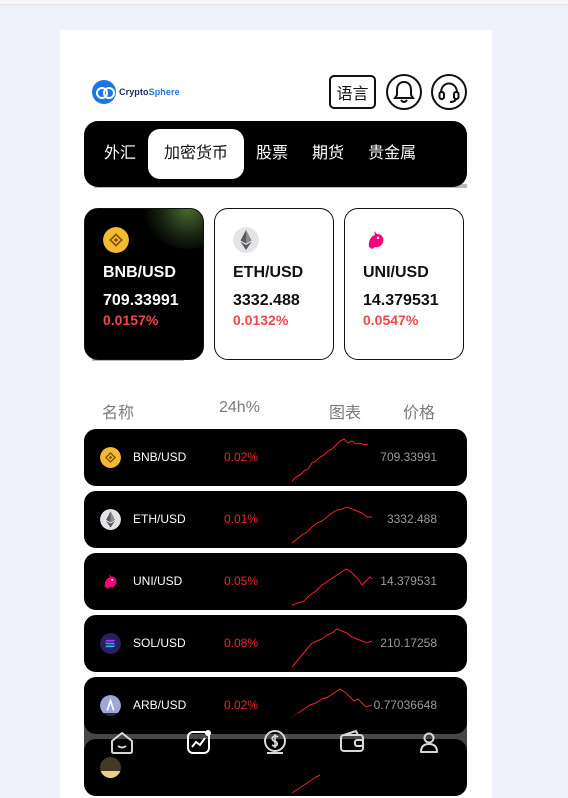 The height and width of the screenshot is (798, 568). Describe the element at coordinates (173, 229) in the screenshot. I see `card-glow` at that location.